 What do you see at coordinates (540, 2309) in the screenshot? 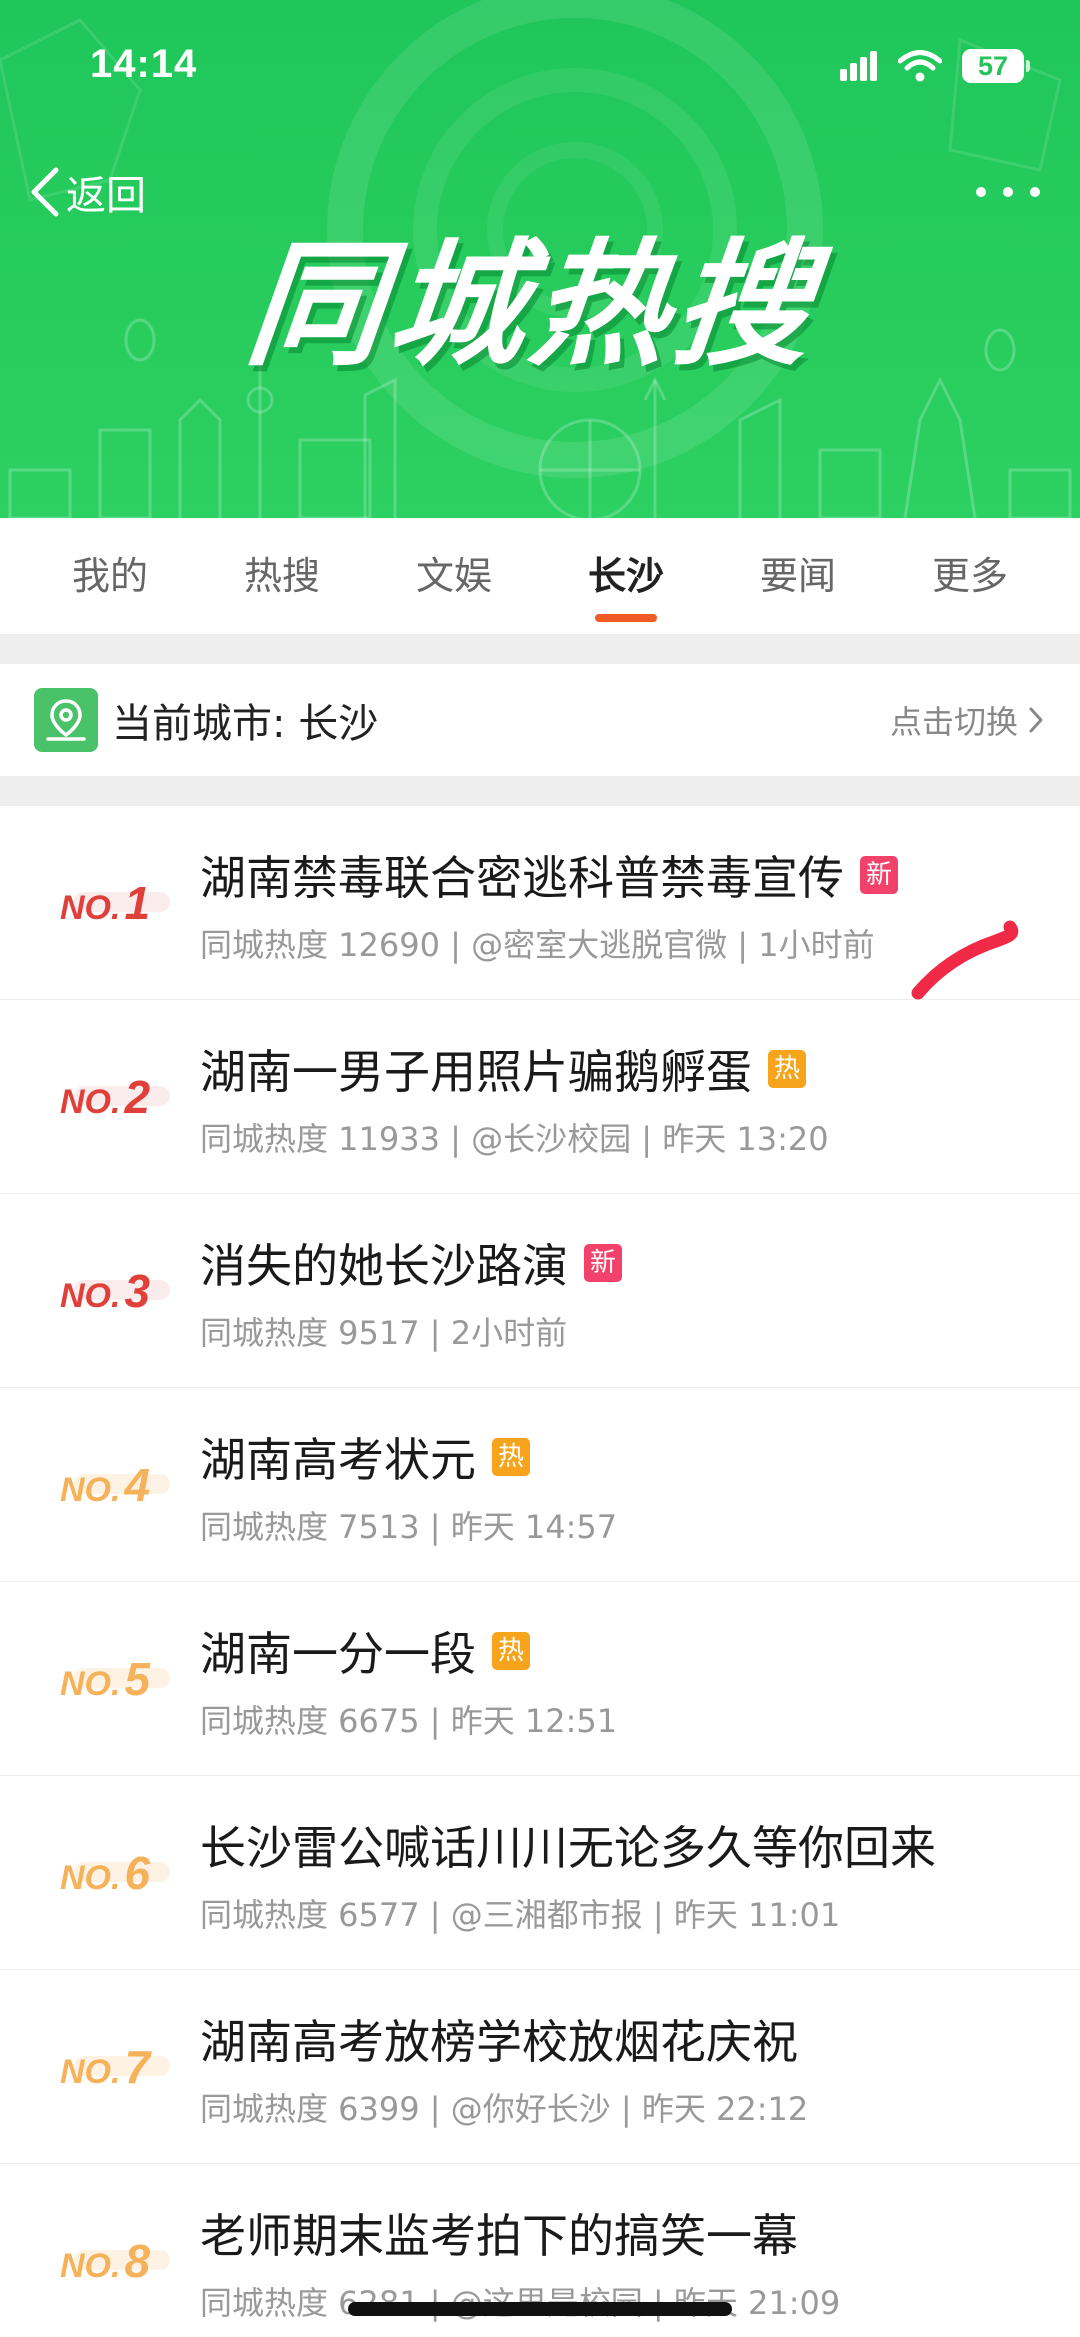
I see `home-indicator` at bounding box center [540, 2309].